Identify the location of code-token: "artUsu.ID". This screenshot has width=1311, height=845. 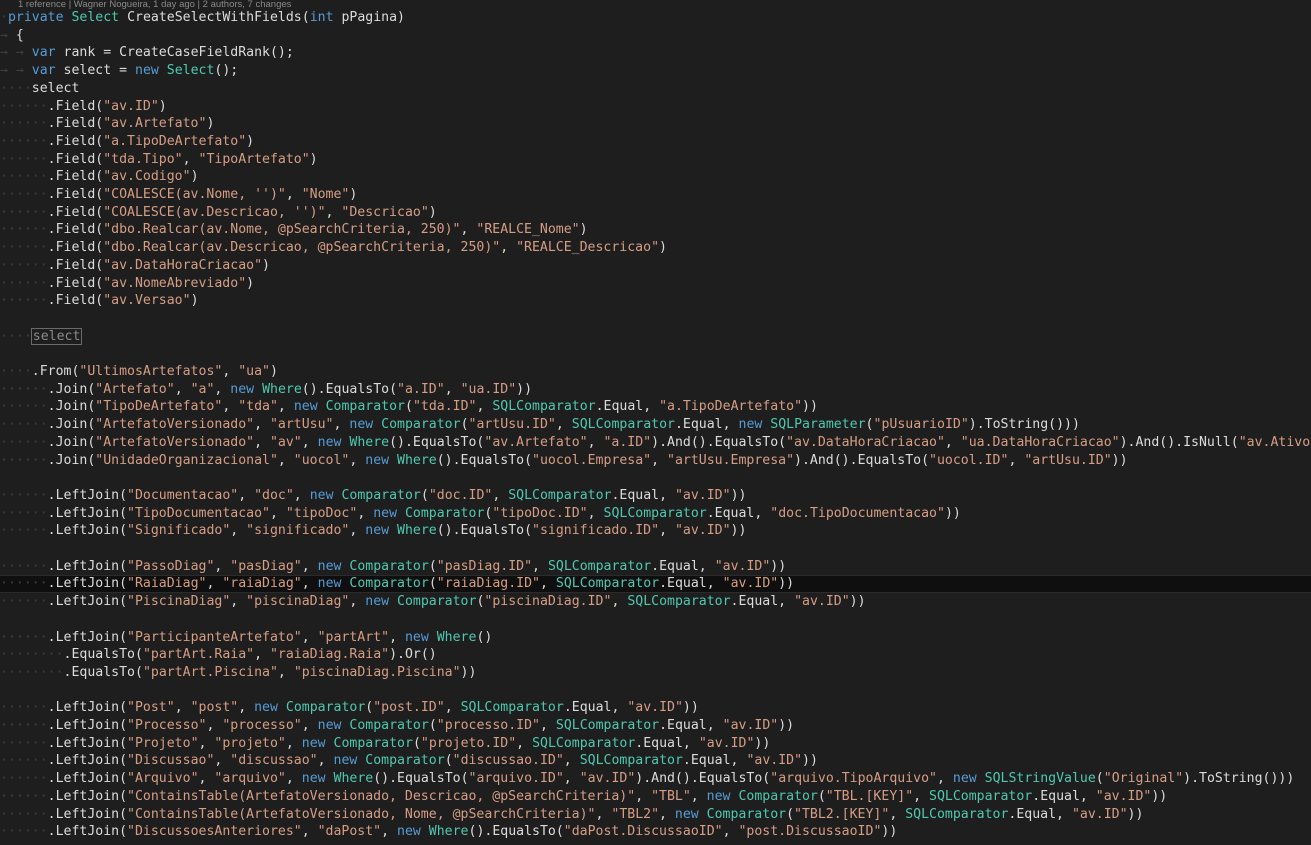
(512, 425).